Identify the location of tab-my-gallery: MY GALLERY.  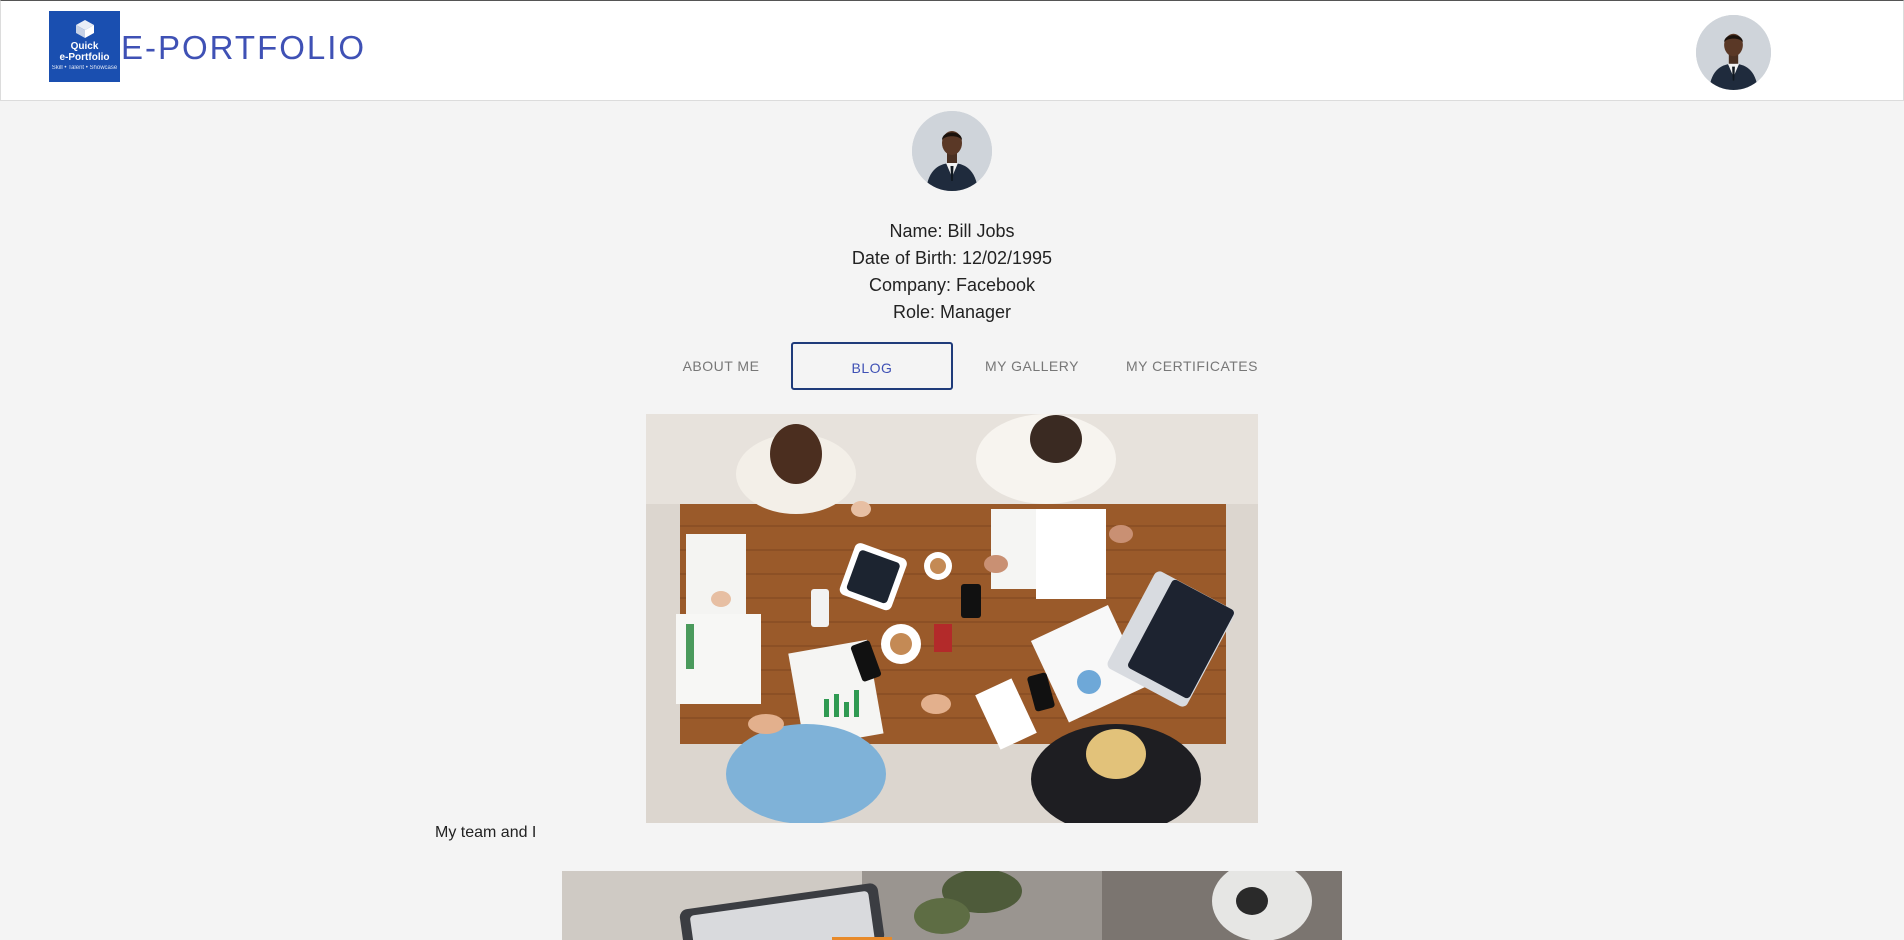
(1032, 366).